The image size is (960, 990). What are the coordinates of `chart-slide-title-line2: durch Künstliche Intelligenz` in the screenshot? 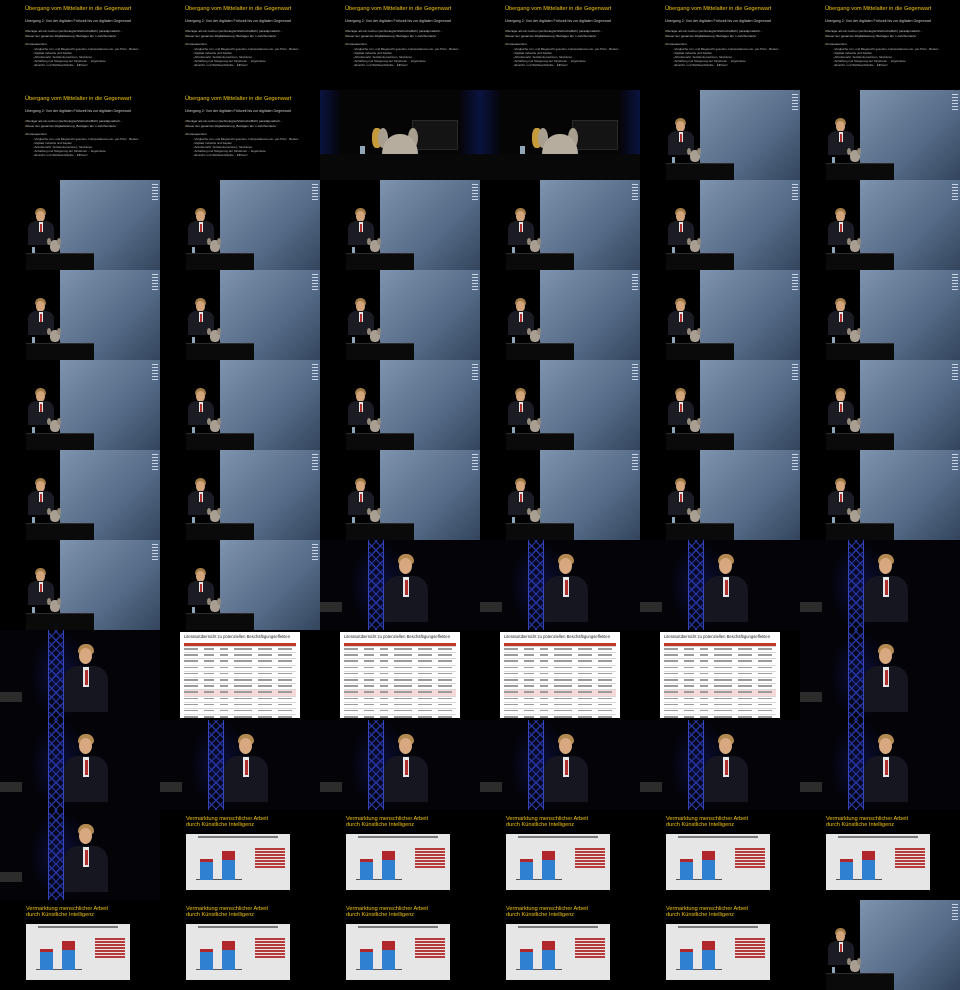 It's located at (220, 915).